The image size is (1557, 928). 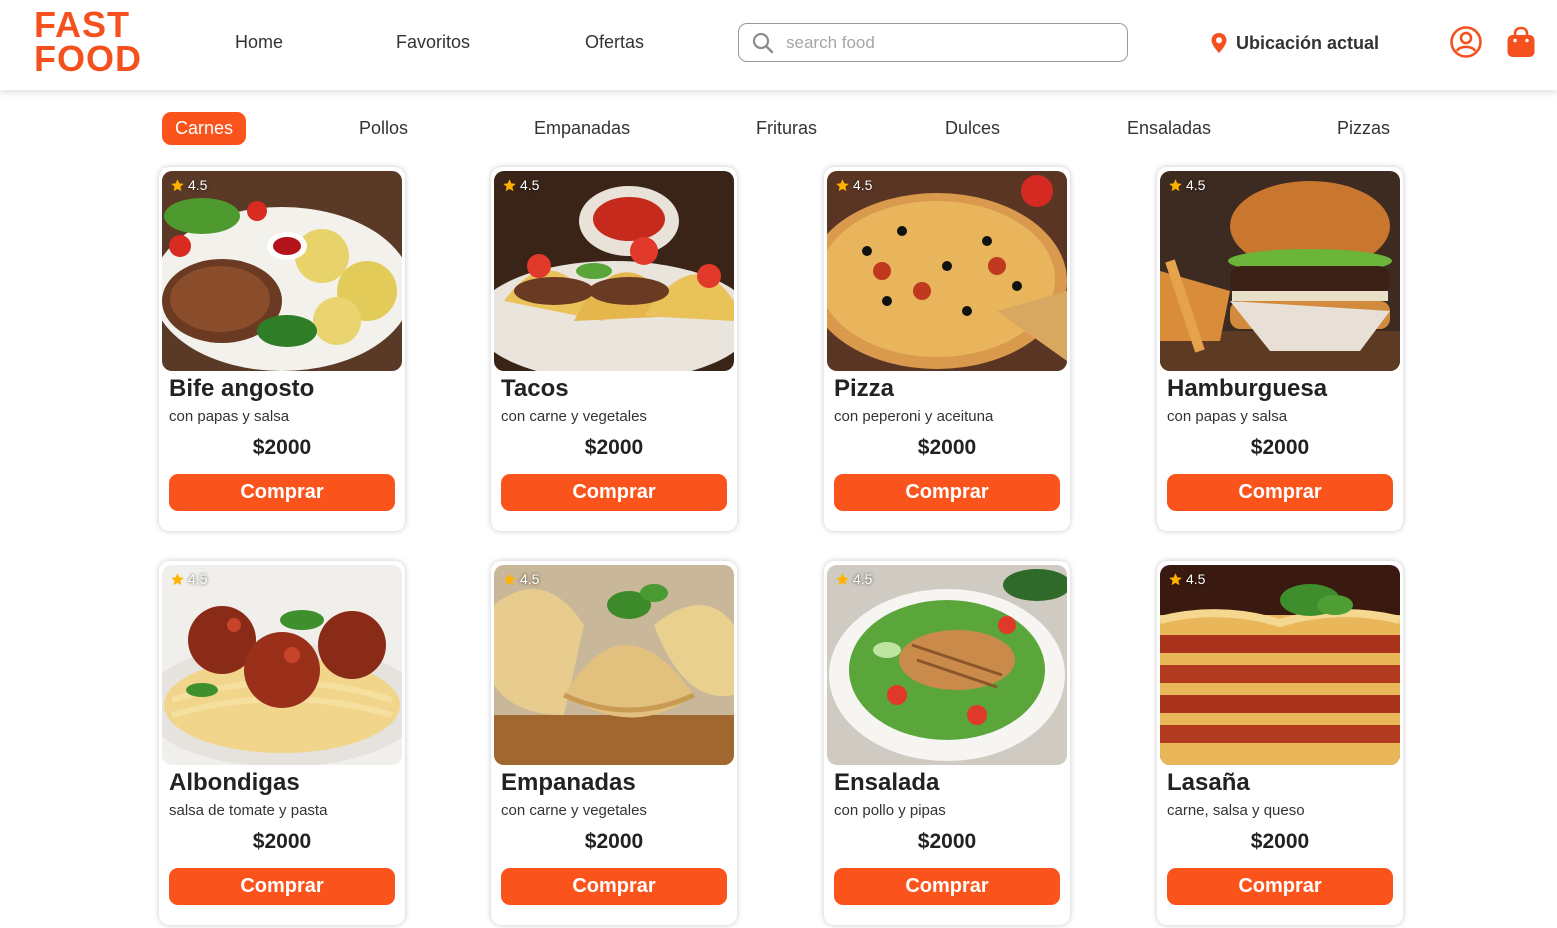 I want to click on product-image-steak, so click(x=282, y=271).